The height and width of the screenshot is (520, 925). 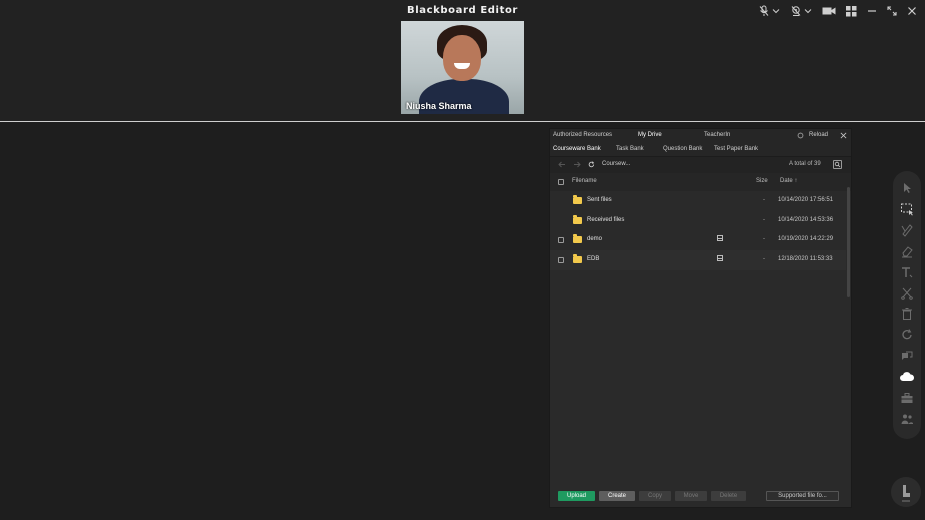 I want to click on stage-divider, so click(x=462, y=121).